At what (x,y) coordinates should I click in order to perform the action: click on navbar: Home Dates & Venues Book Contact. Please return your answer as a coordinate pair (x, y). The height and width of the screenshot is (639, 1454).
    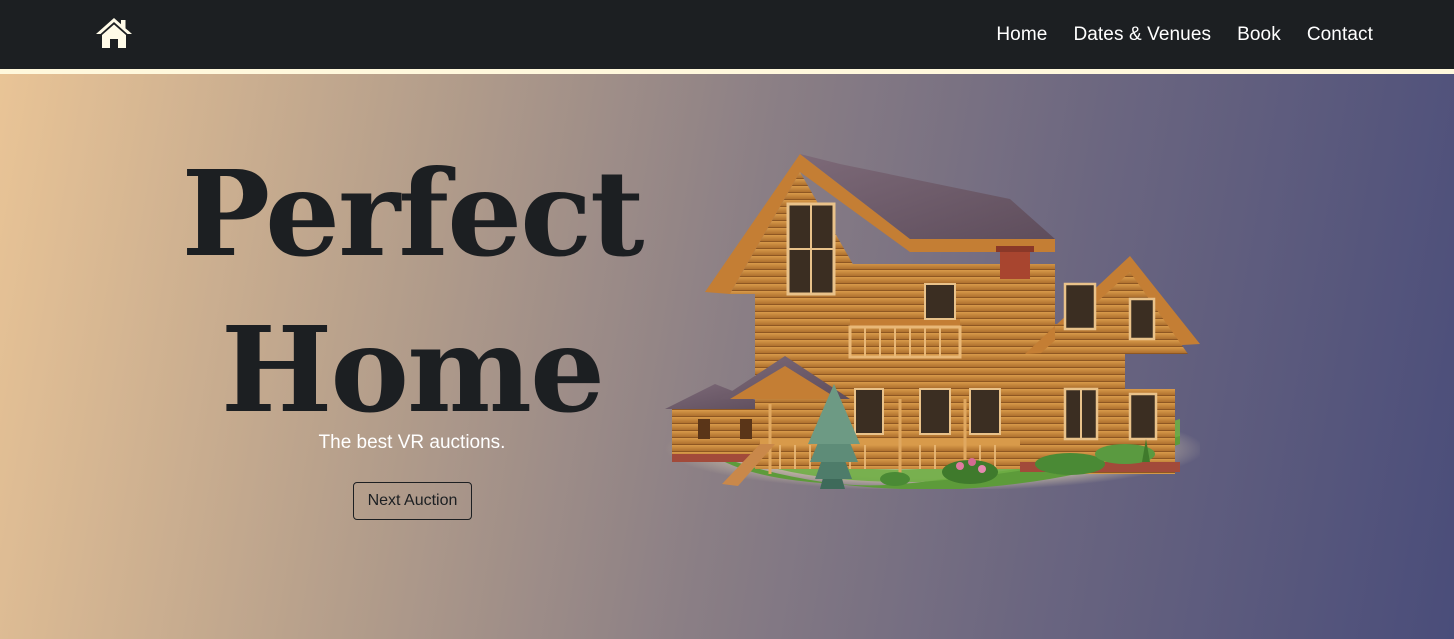
    Looking at the image, I should click on (727, 34).